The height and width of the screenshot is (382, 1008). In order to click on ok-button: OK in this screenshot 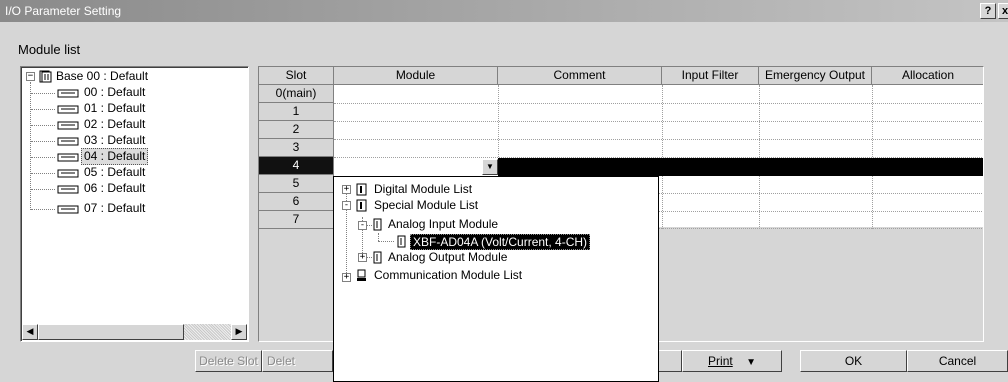, I will do `click(853, 361)`.